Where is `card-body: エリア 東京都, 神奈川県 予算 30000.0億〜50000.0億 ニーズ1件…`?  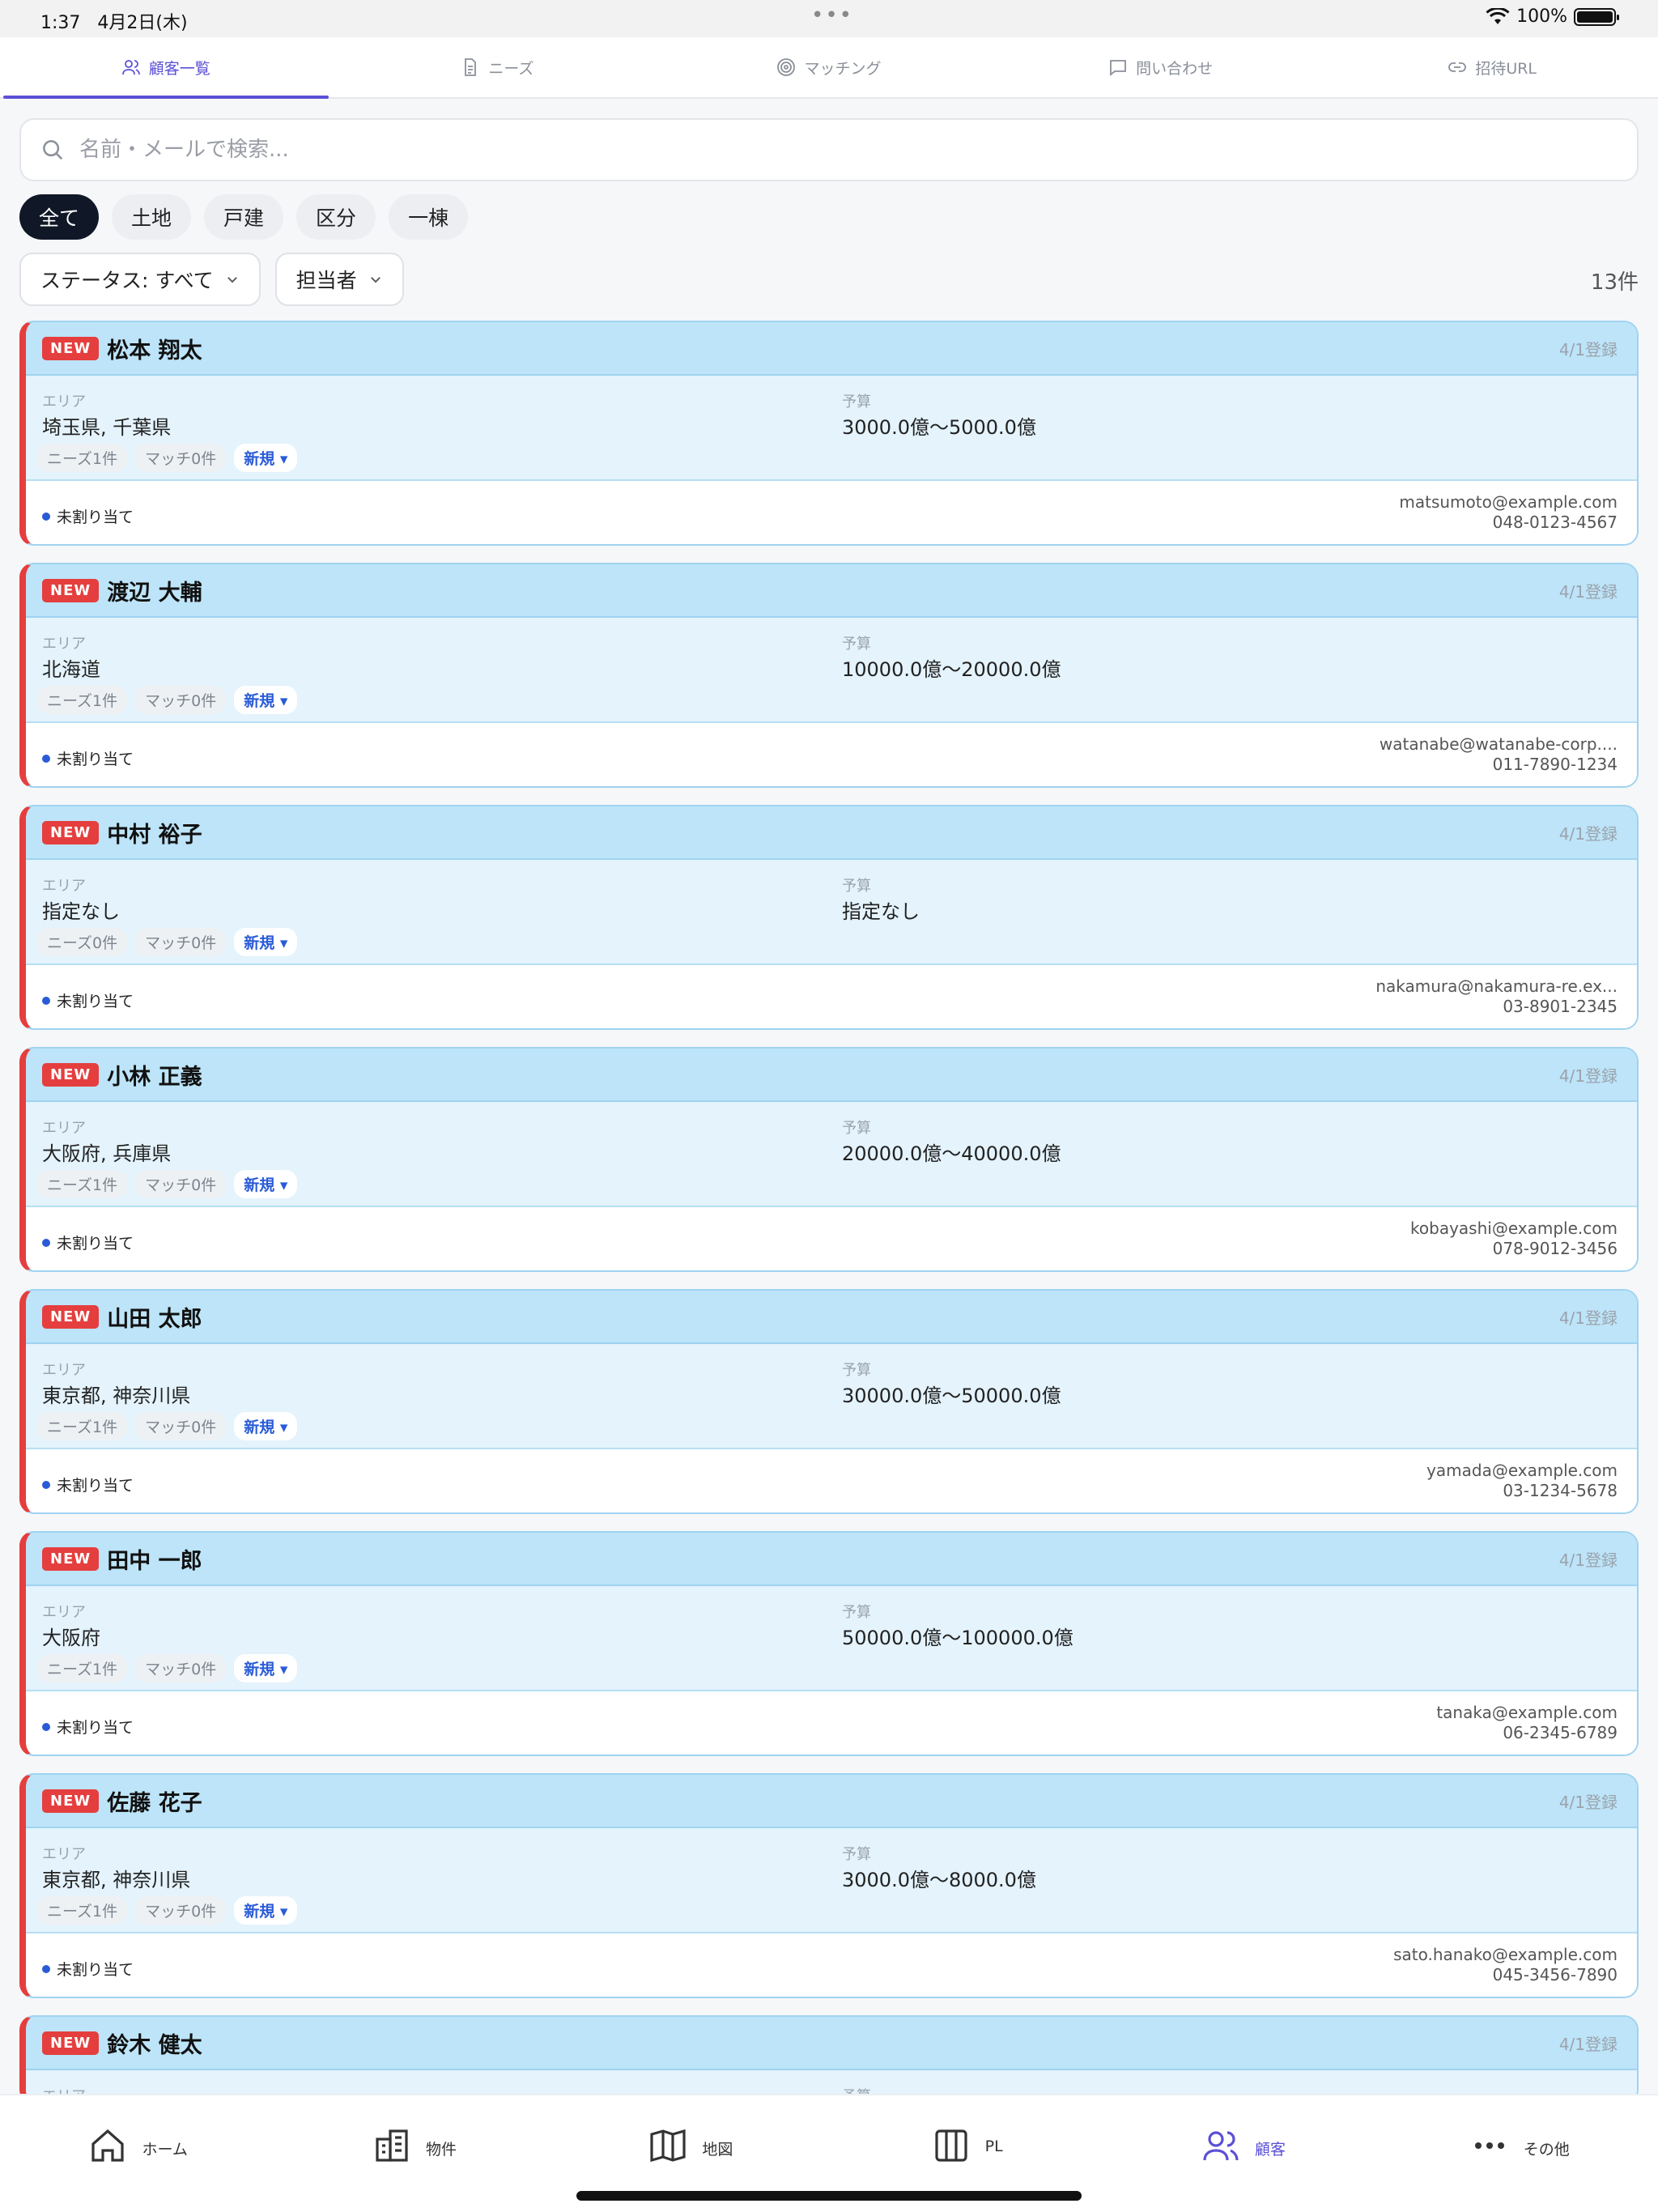 card-body: エリア 東京都, 神奈川県 予算 30000.0億〜50000.0億 ニーズ1件… is located at coordinates (831, 1397).